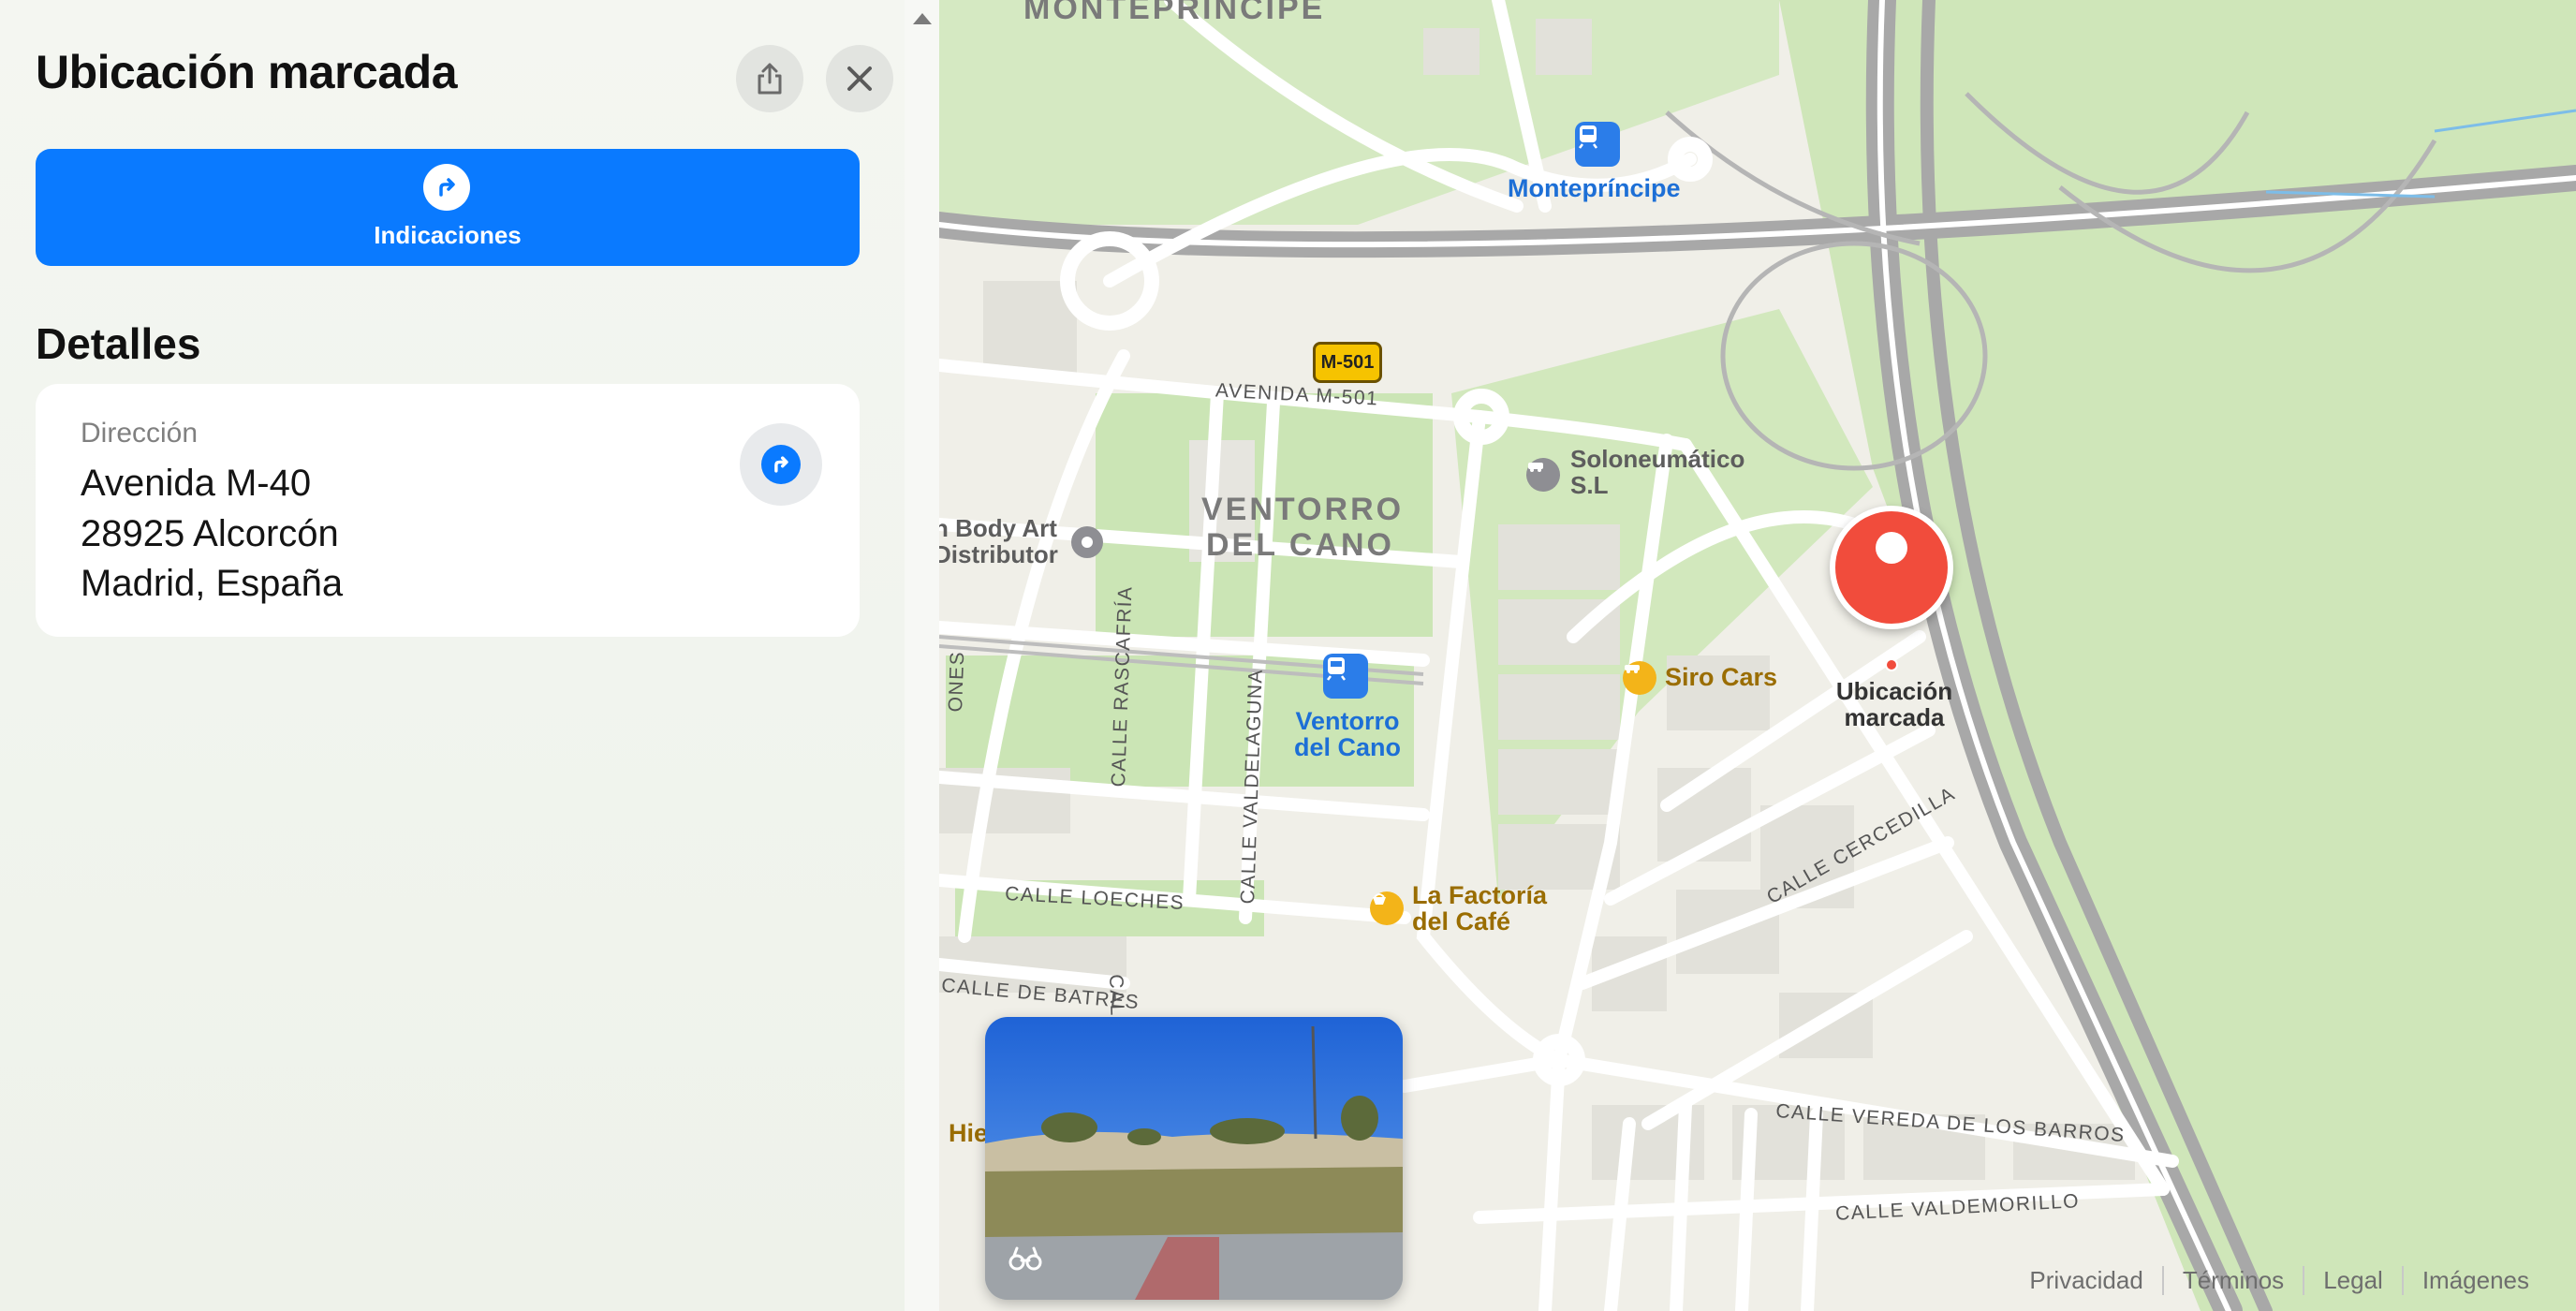  What do you see at coordinates (2085, 1280) in the screenshot?
I see `footer-link-privacy: Privacidad` at bounding box center [2085, 1280].